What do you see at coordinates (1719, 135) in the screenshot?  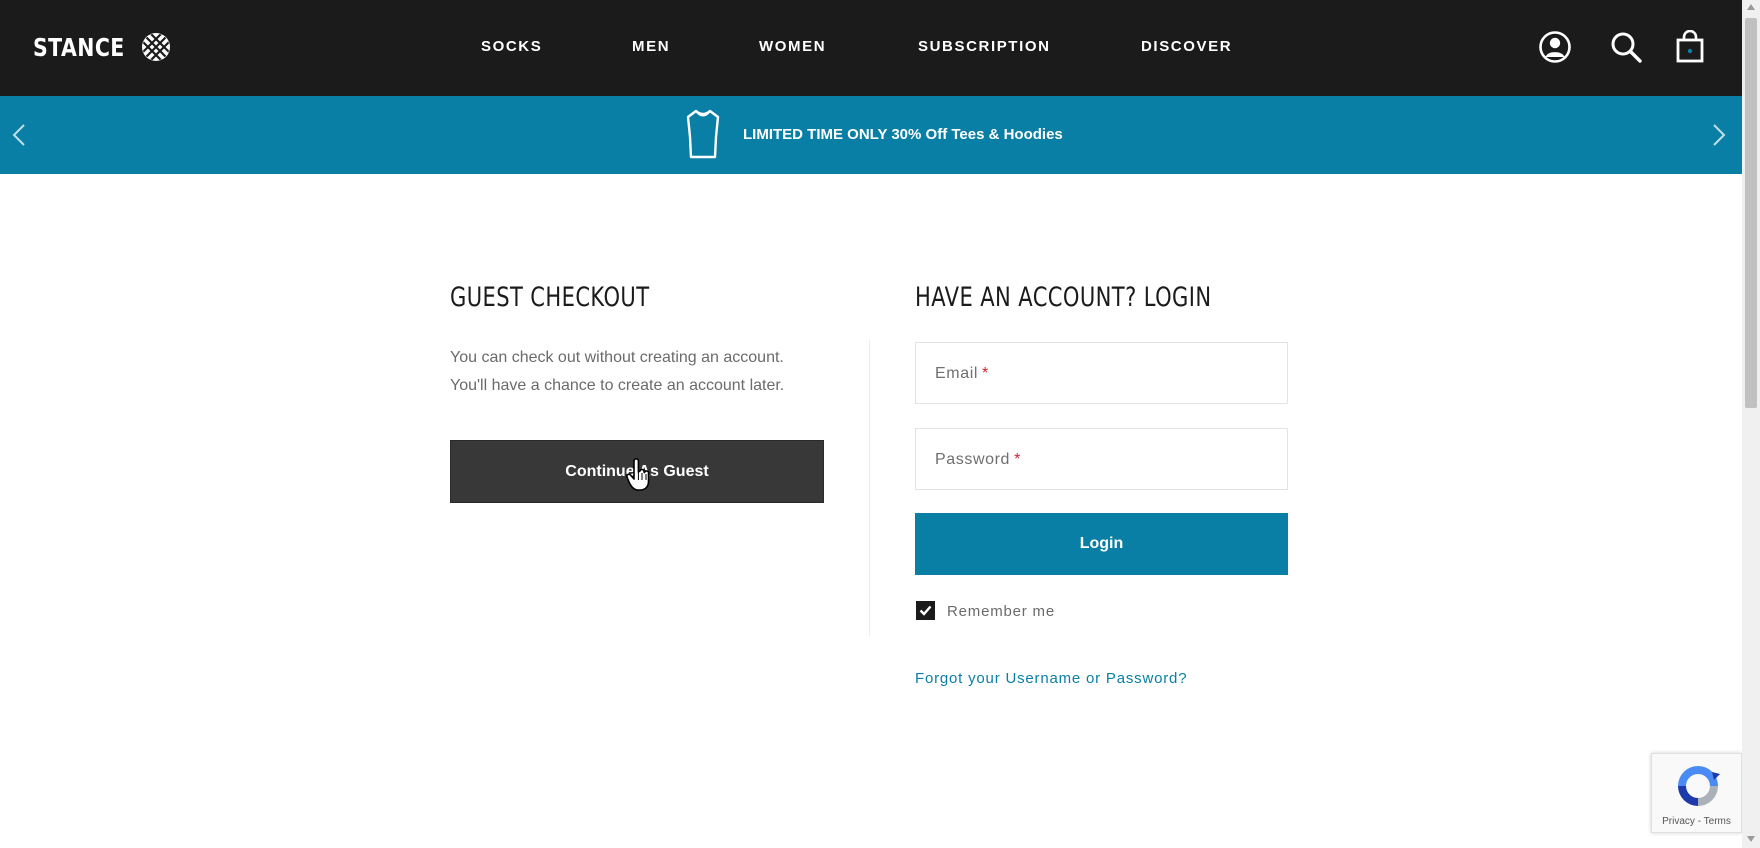 I see `chevron-right-icon` at bounding box center [1719, 135].